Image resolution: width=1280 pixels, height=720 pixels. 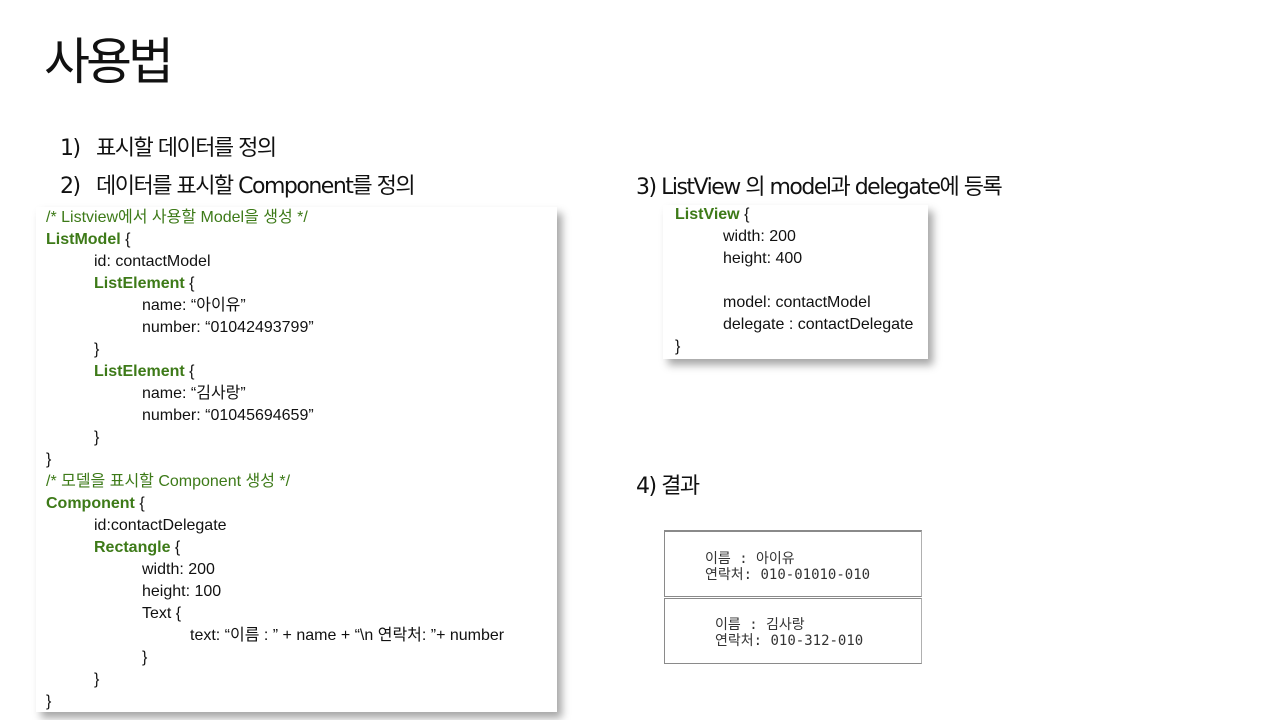 I want to click on step-1-heading: 1) 표시할 데이터를 정의, so click(x=168, y=146).